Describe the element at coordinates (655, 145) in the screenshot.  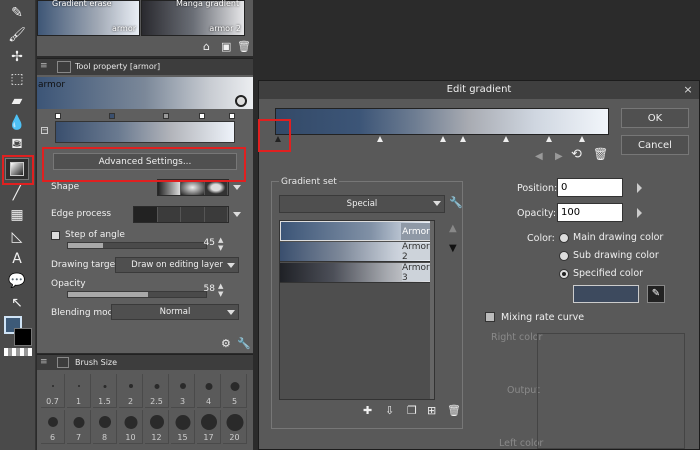
I see `cancel-button: Cancel` at that location.